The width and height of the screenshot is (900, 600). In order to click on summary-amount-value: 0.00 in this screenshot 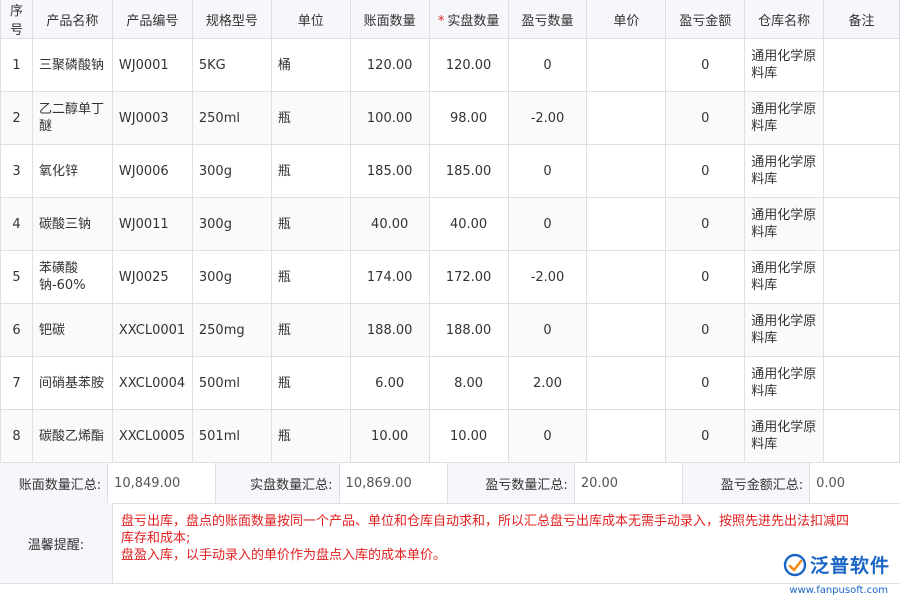, I will do `click(854, 483)`.